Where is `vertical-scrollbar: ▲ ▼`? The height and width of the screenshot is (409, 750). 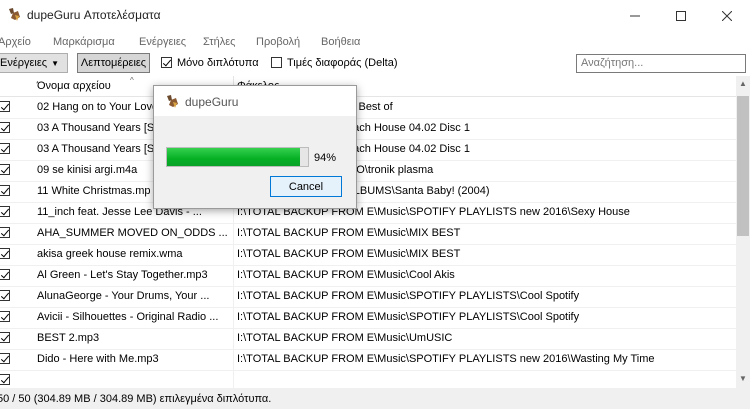
vertical-scrollbar: ▲ ▼ is located at coordinates (743, 232).